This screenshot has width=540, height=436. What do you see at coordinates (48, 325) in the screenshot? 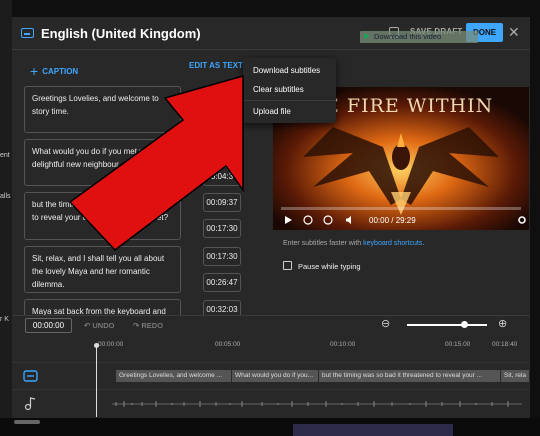
I see `timecode-input: 00:00:00` at bounding box center [48, 325].